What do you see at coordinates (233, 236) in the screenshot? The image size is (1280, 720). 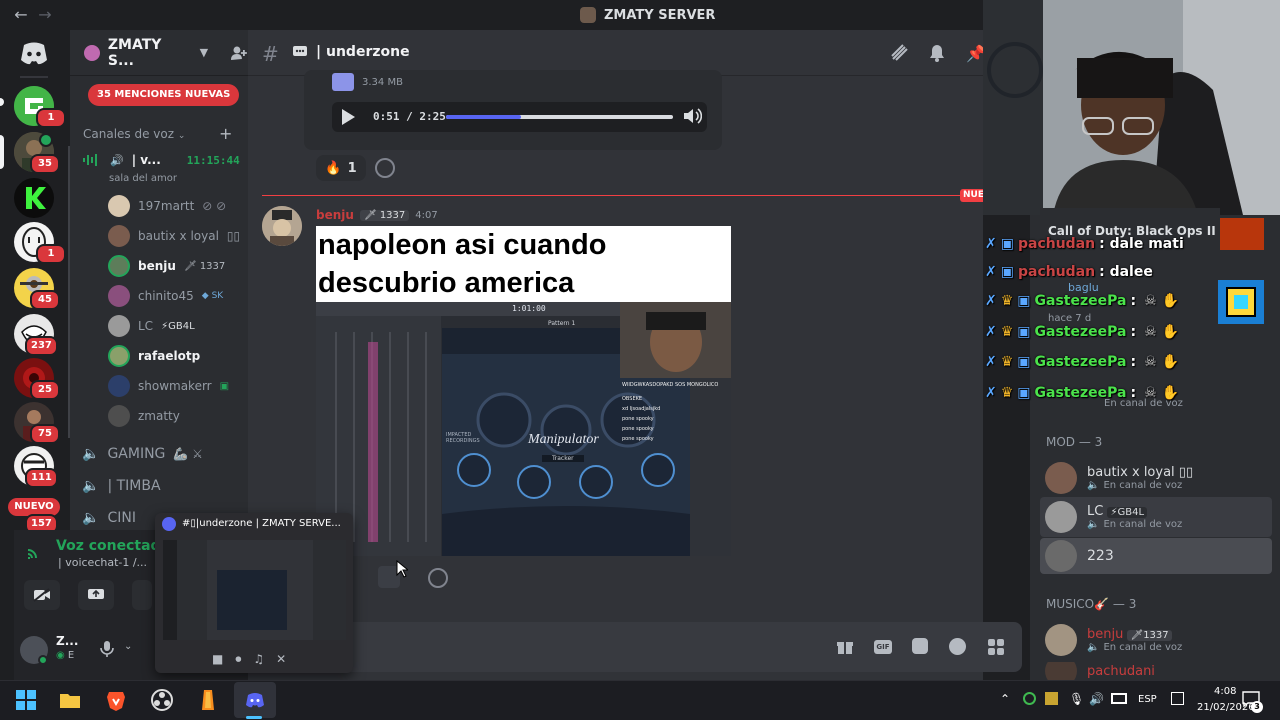 I see `voice-user-tag: ▯▯` at bounding box center [233, 236].